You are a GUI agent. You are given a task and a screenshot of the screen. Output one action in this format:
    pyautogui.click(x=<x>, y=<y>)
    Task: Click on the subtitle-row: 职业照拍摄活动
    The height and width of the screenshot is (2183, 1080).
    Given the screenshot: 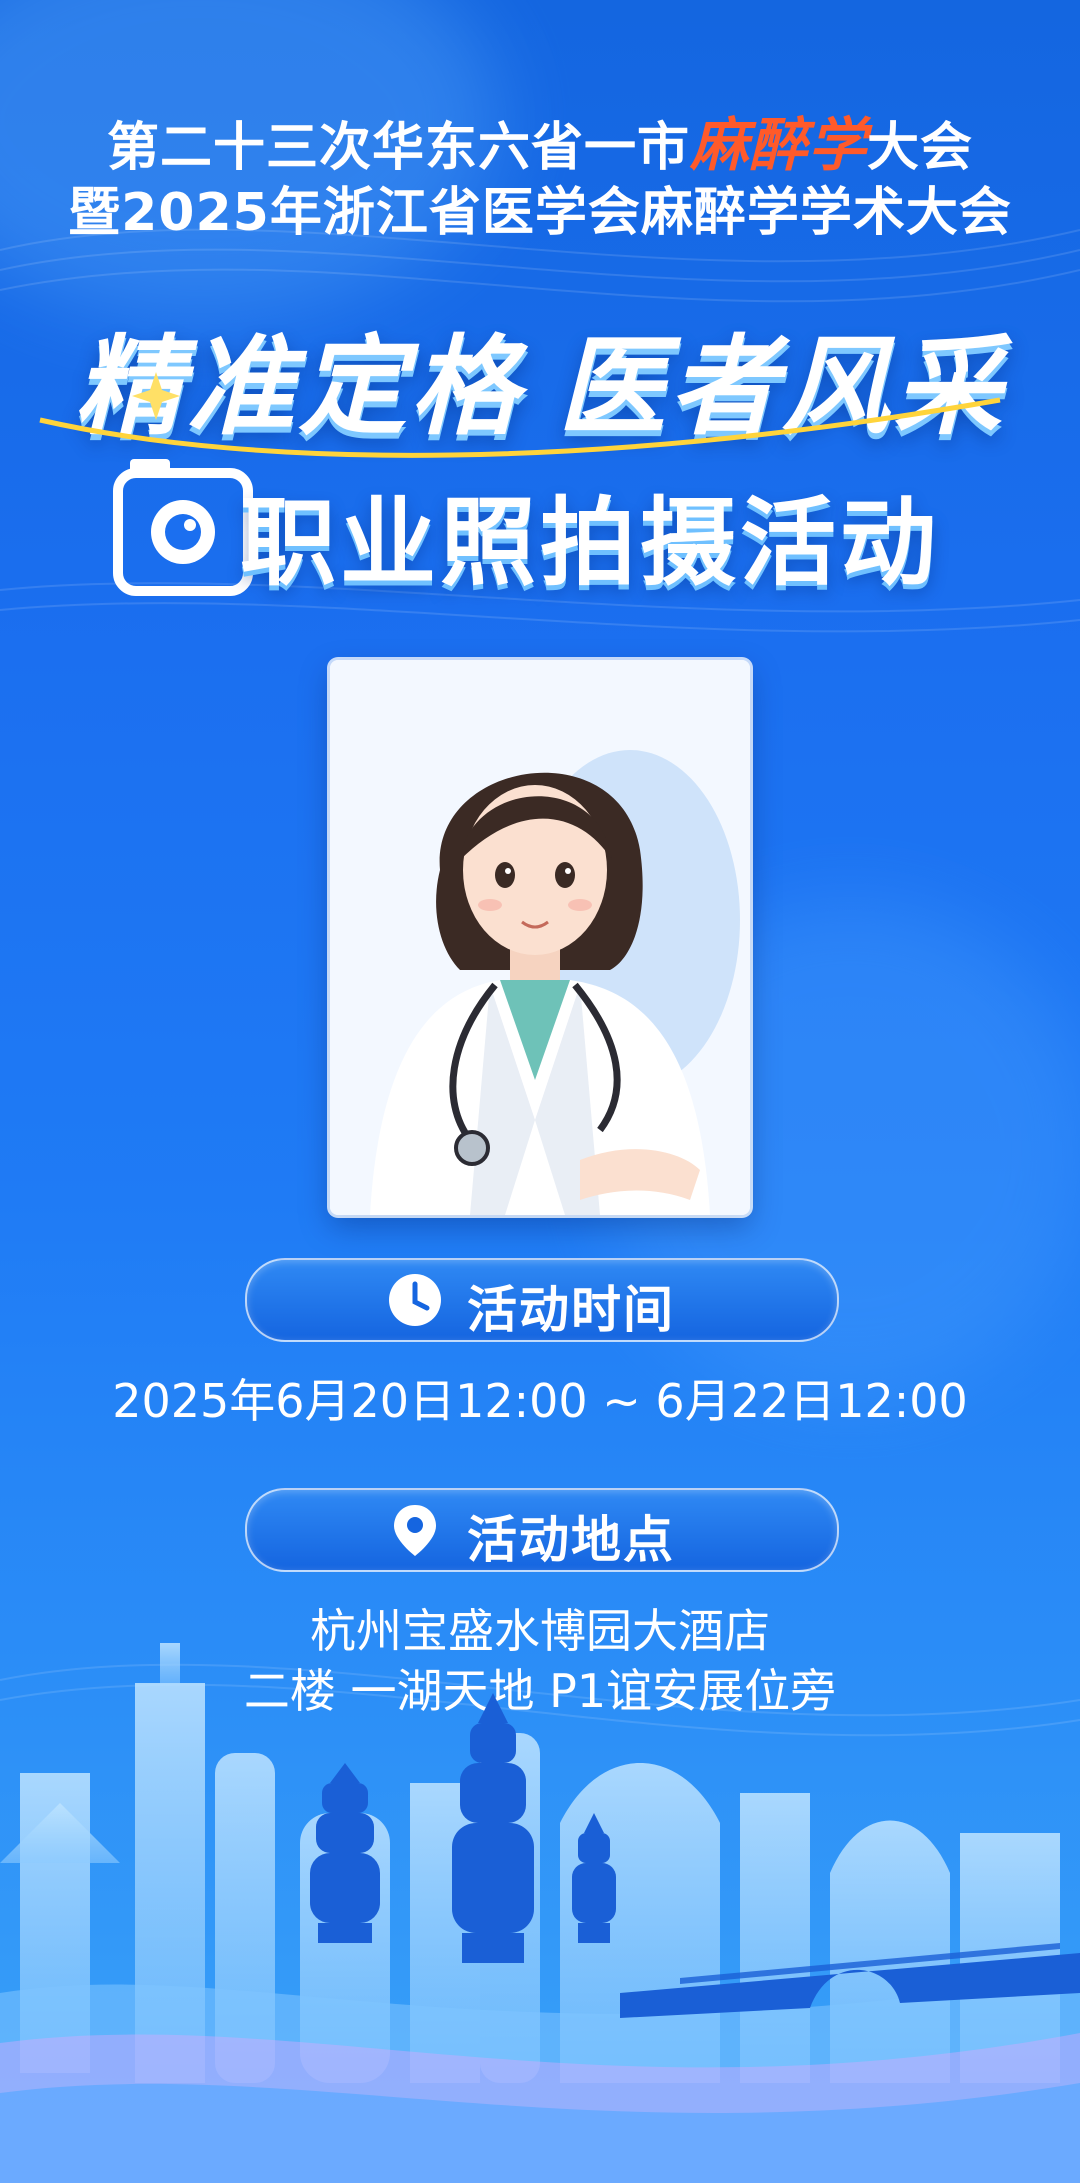 What is the action you would take?
    pyautogui.click(x=550, y=530)
    